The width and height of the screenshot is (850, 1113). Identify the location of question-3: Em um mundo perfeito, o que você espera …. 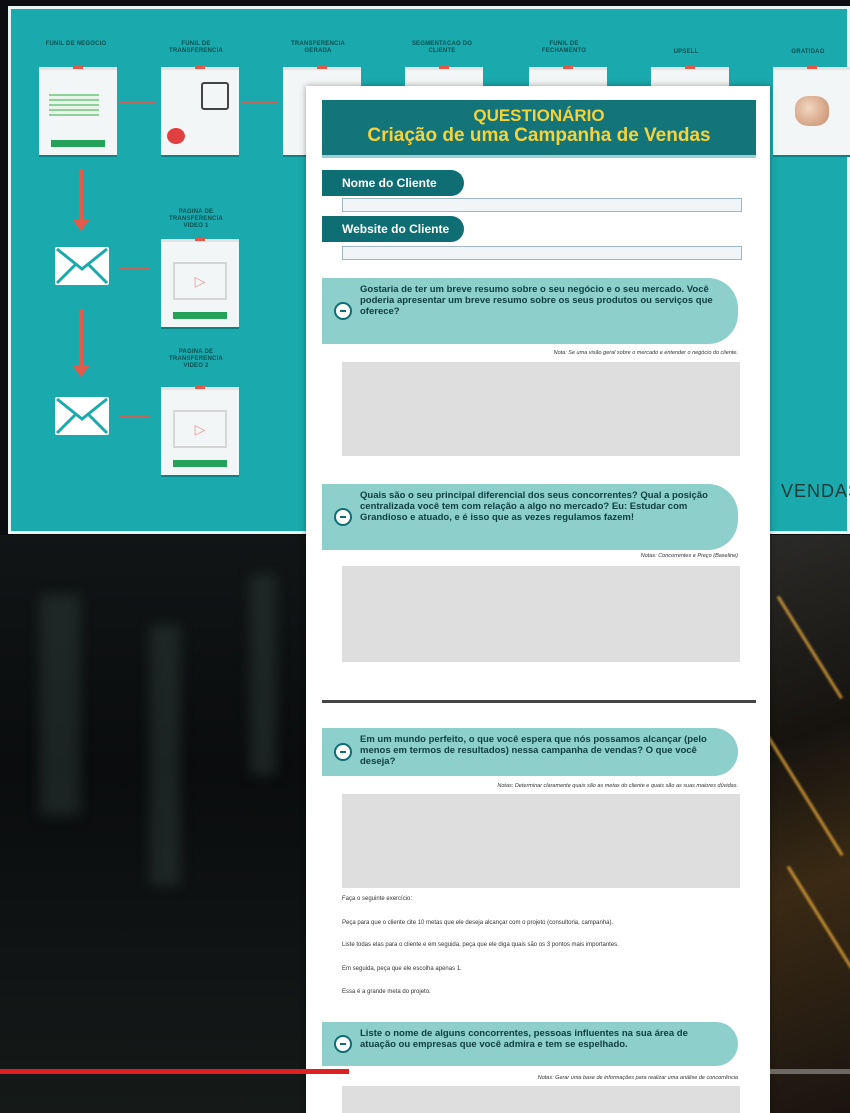
(530, 752).